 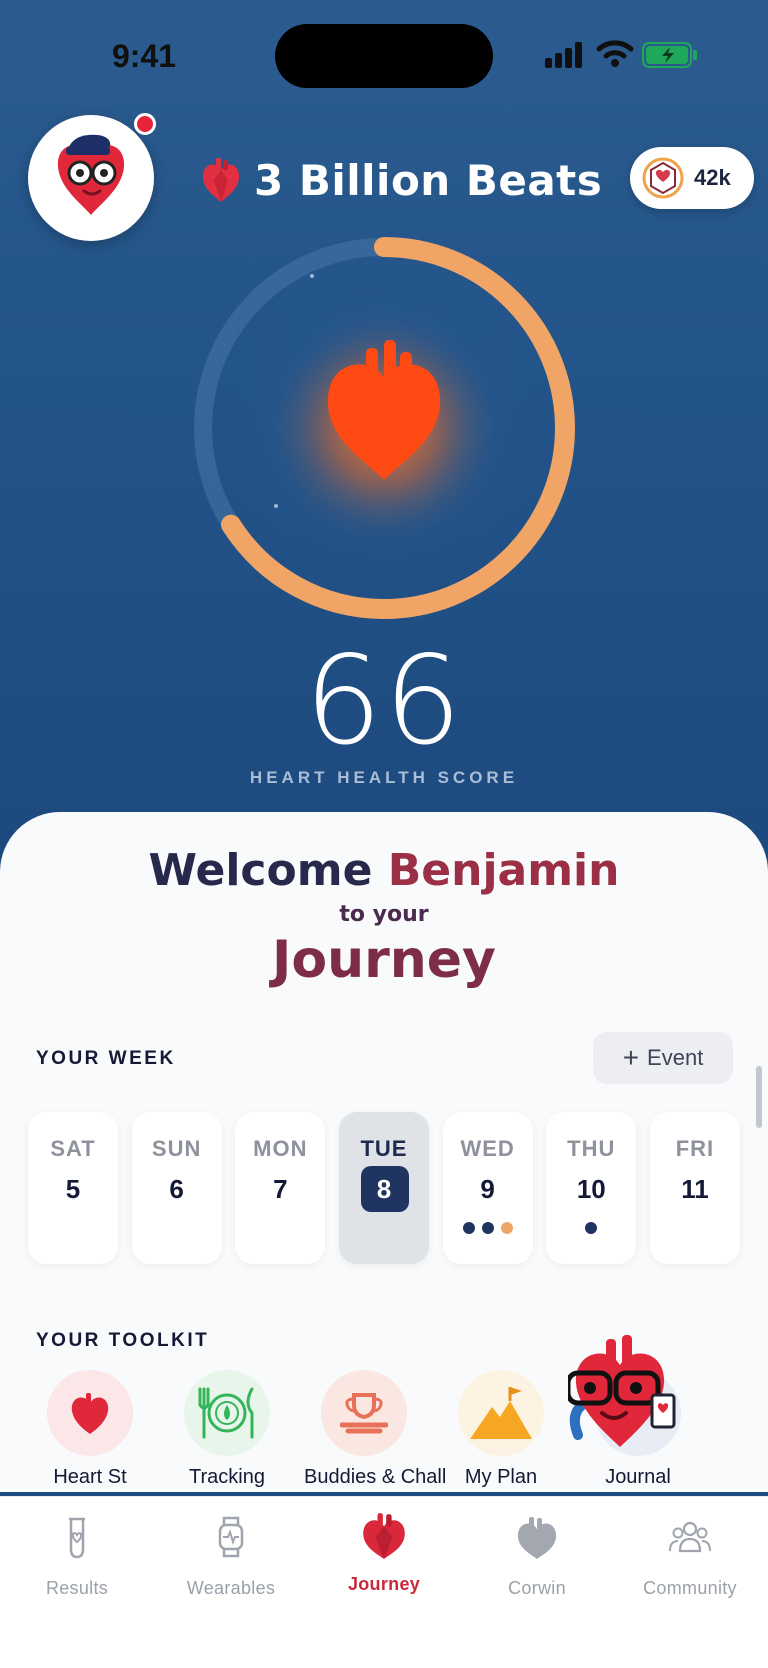 What do you see at coordinates (692, 178) in the screenshot?
I see `points-pill: 42k` at bounding box center [692, 178].